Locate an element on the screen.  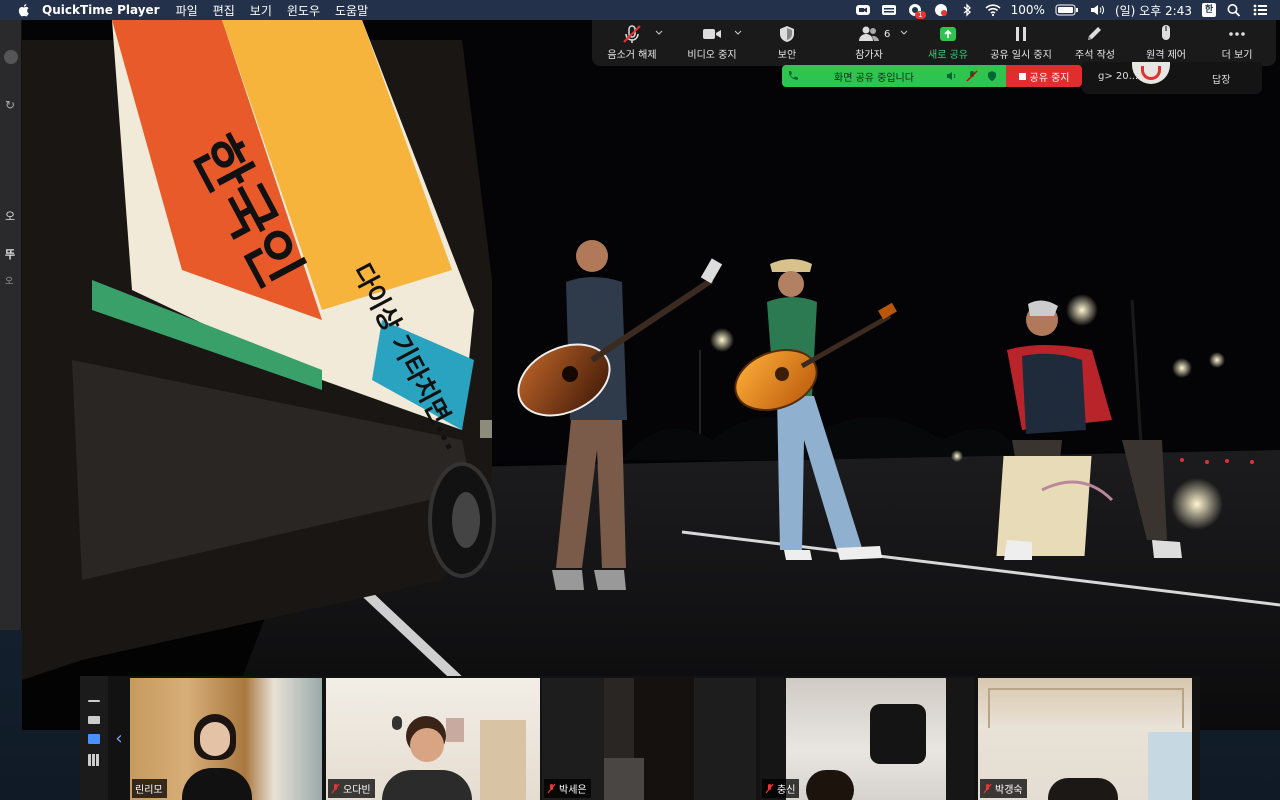
toolbar-label: 참가자 is located at coordinates (869, 55).